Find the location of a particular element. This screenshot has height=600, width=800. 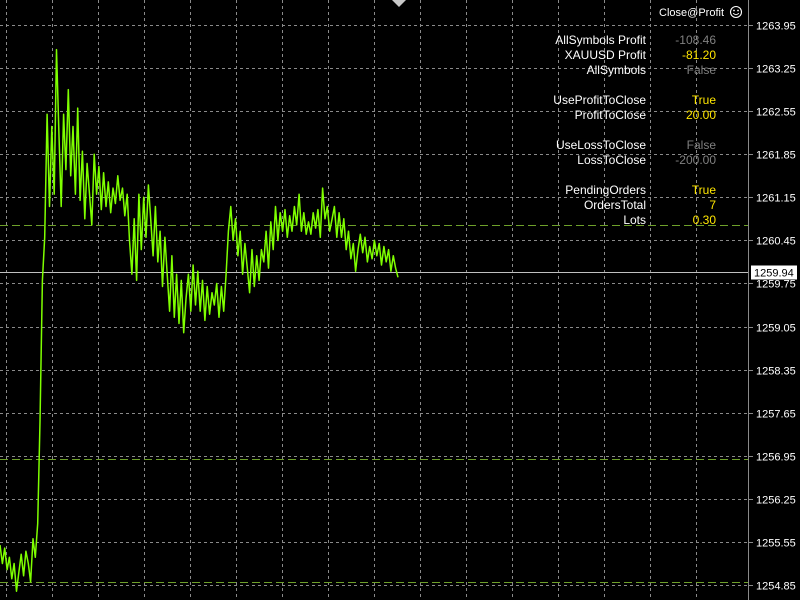

ea-row-label: Lots is located at coordinates (634, 220).